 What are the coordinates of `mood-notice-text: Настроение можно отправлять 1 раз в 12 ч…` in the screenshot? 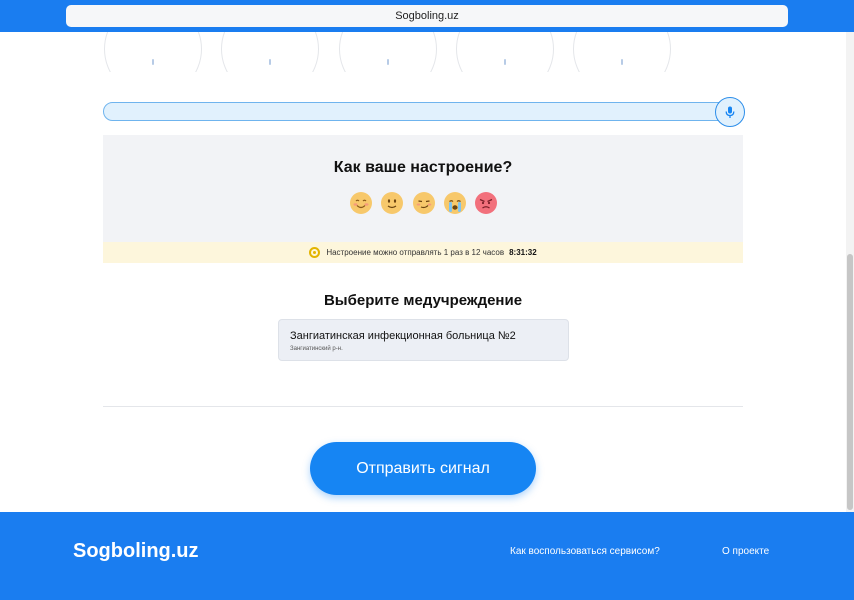 It's located at (415, 252).